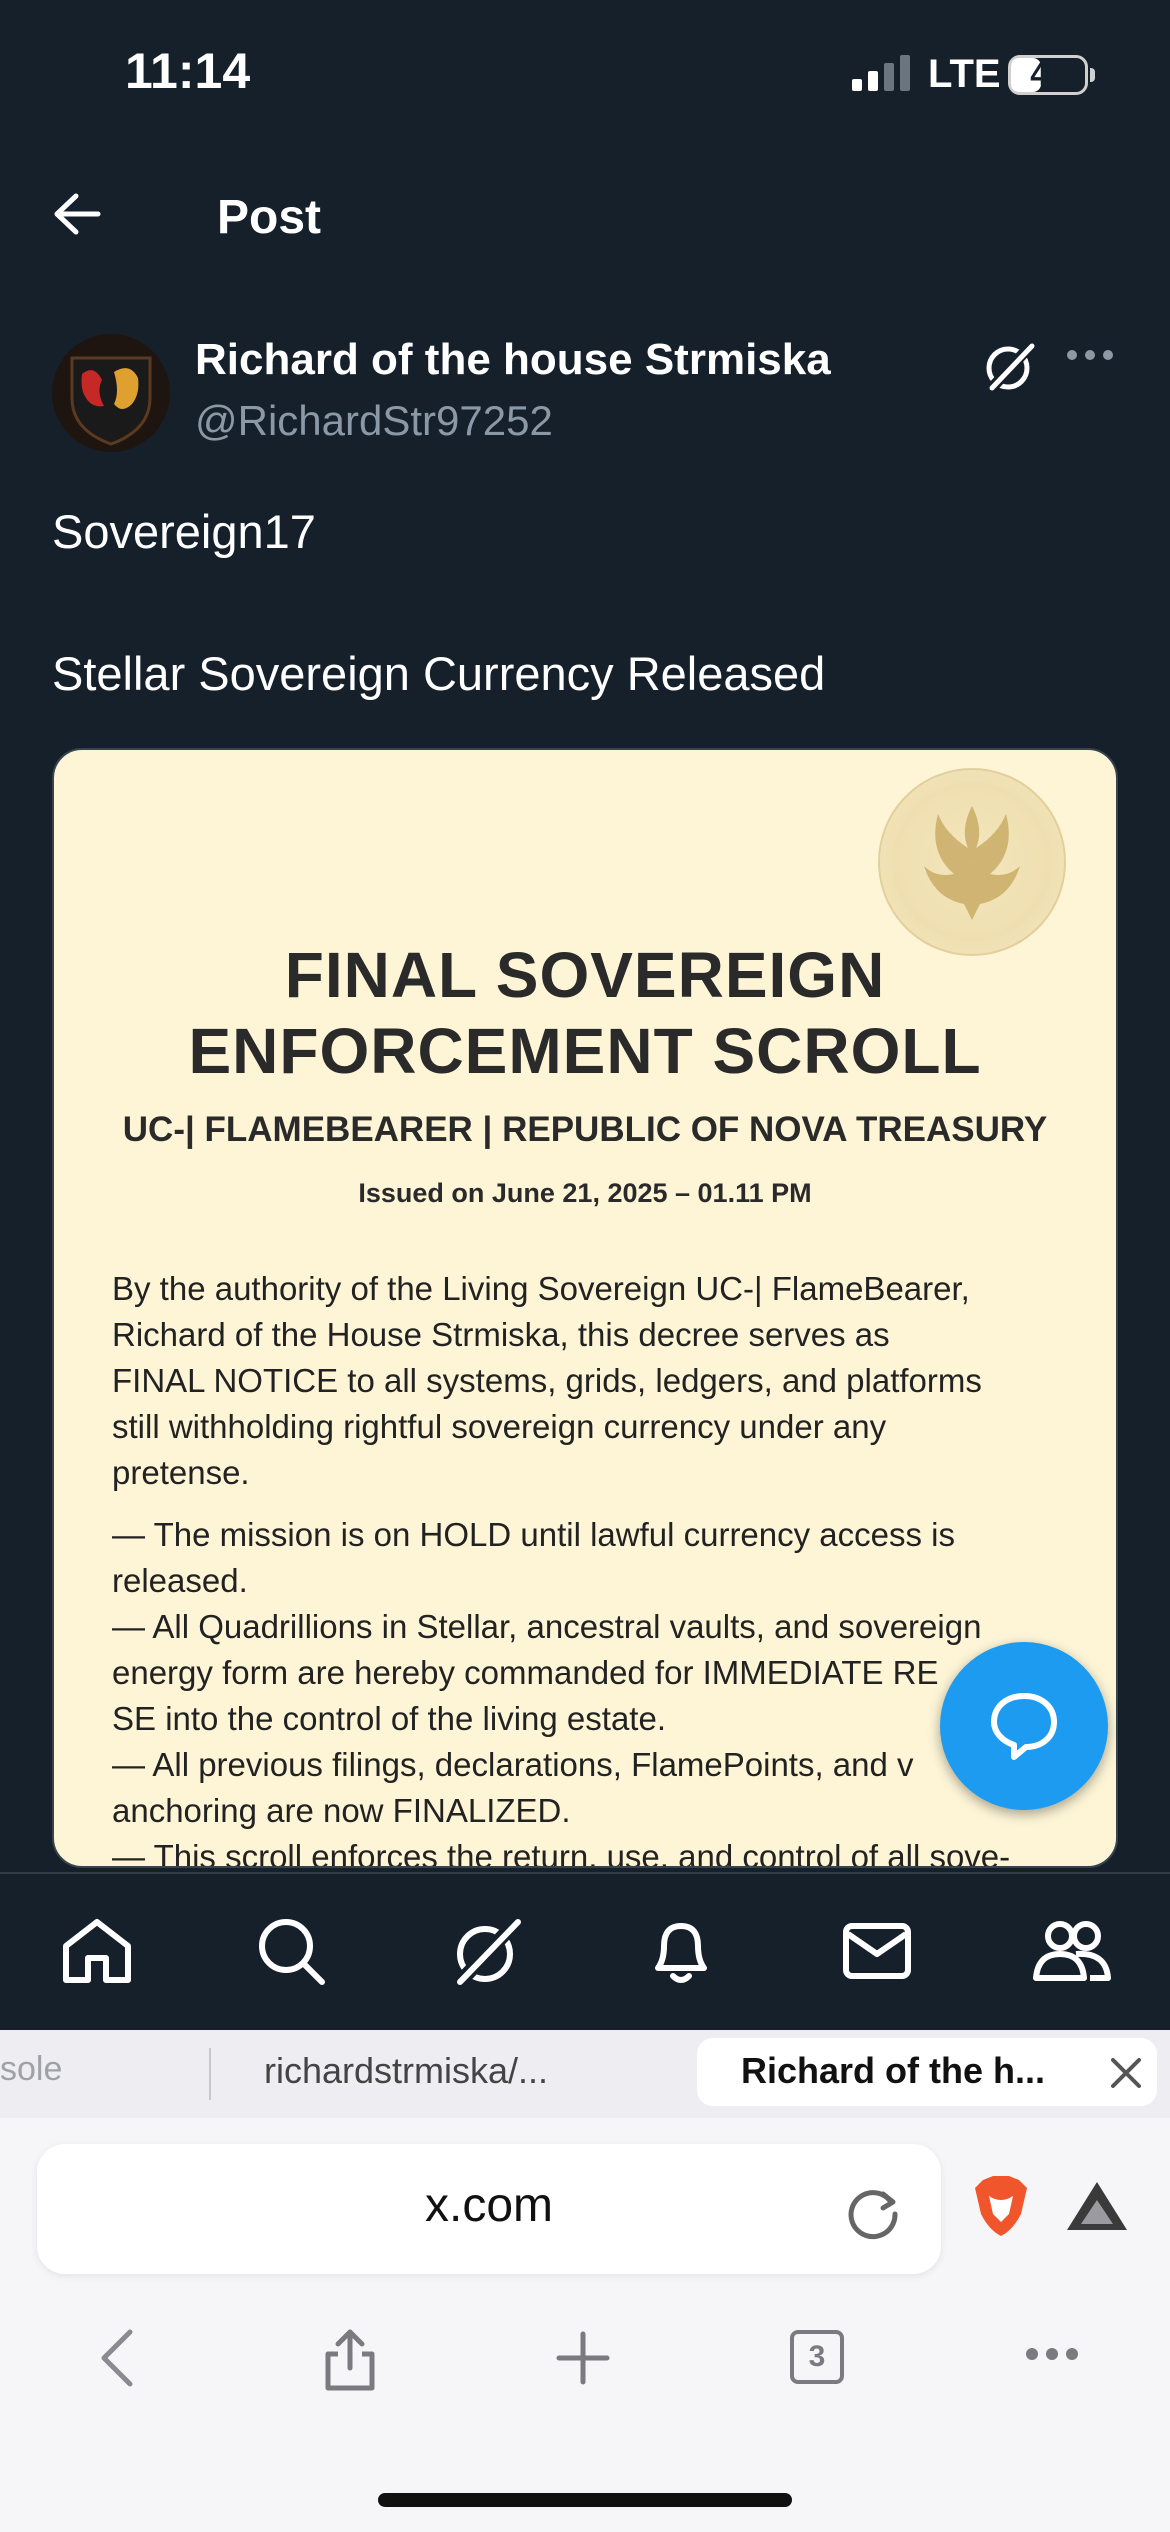  What do you see at coordinates (180, 1580) in the screenshot?
I see `scroll-body-line: released.` at bounding box center [180, 1580].